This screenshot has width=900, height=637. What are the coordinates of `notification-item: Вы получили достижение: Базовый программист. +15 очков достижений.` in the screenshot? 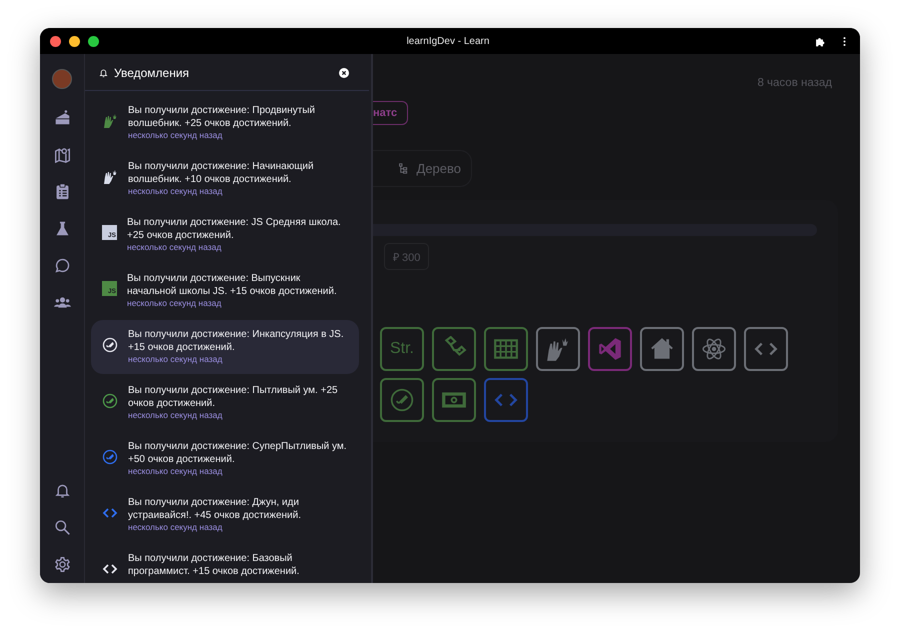 It's located at (225, 563).